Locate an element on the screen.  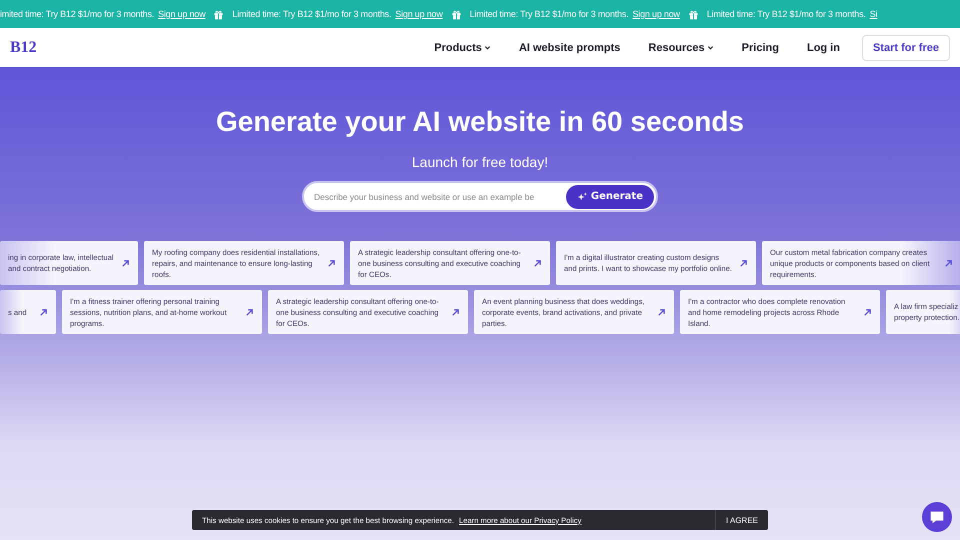
logo: B12 is located at coordinates (23, 47).